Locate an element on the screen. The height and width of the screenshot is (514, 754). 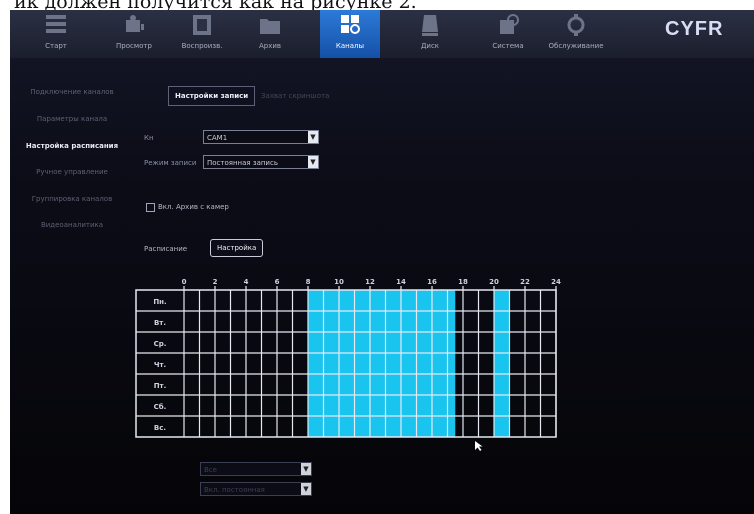
schedule-day-label: Сб. is located at coordinates (160, 407).